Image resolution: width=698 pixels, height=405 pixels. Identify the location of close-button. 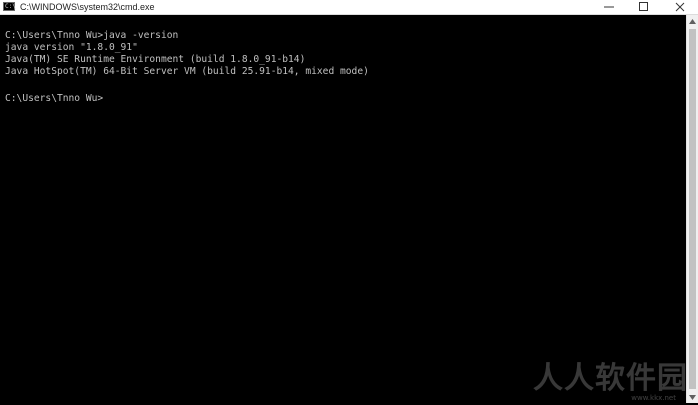
(680, 7).